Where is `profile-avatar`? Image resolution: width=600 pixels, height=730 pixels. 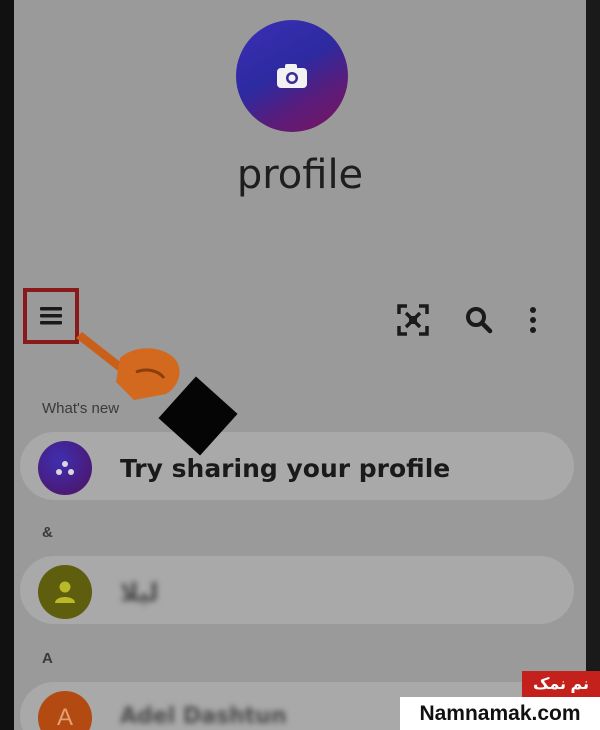
profile-avatar is located at coordinates (292, 76).